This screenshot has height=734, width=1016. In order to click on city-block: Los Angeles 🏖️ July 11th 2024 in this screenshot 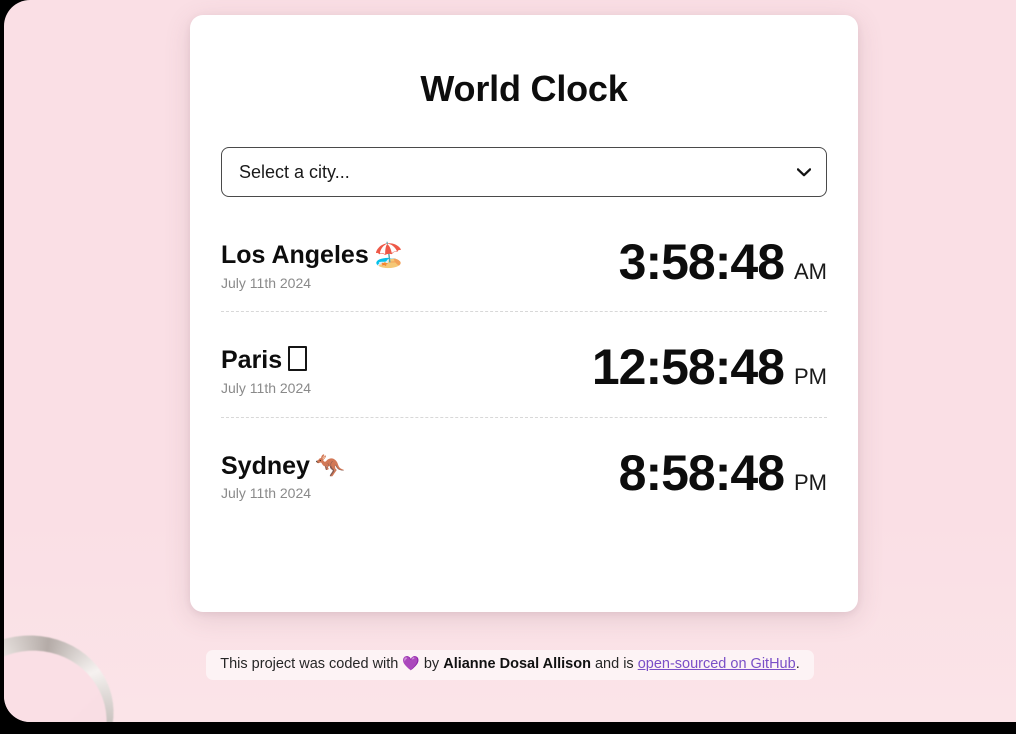, I will do `click(312, 264)`.